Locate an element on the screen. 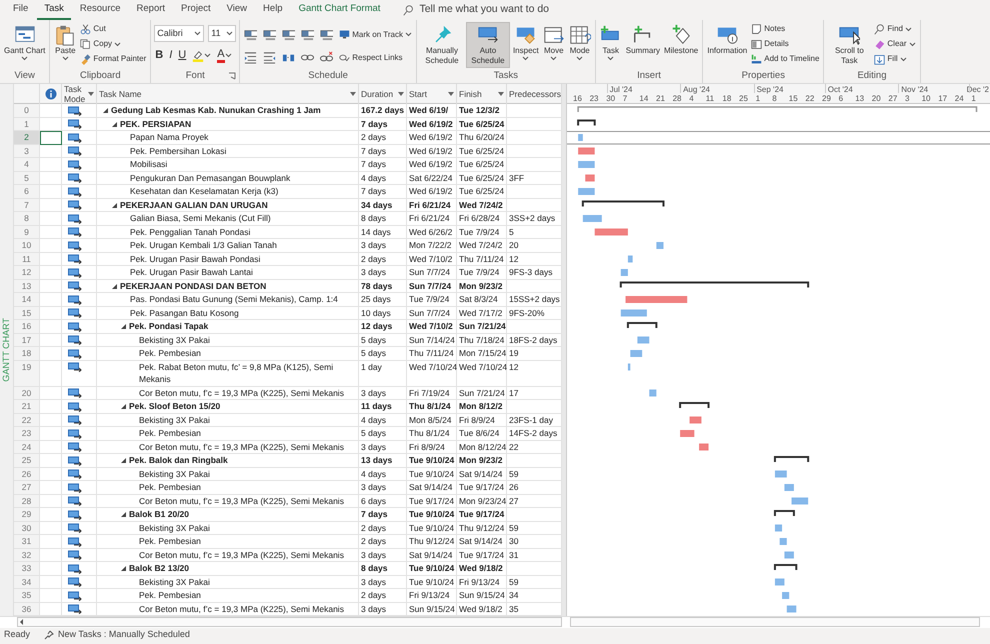  ribbon-tab: Help is located at coordinates (273, 10).